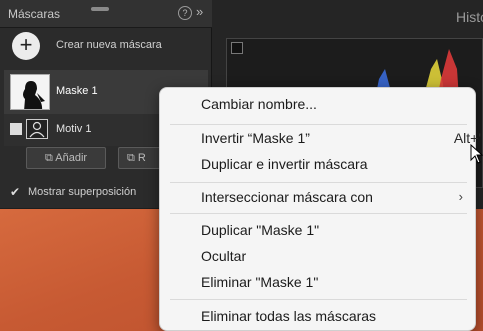 The image size is (483, 331). I want to click on mouse-pointer-icon, so click(476, 154).